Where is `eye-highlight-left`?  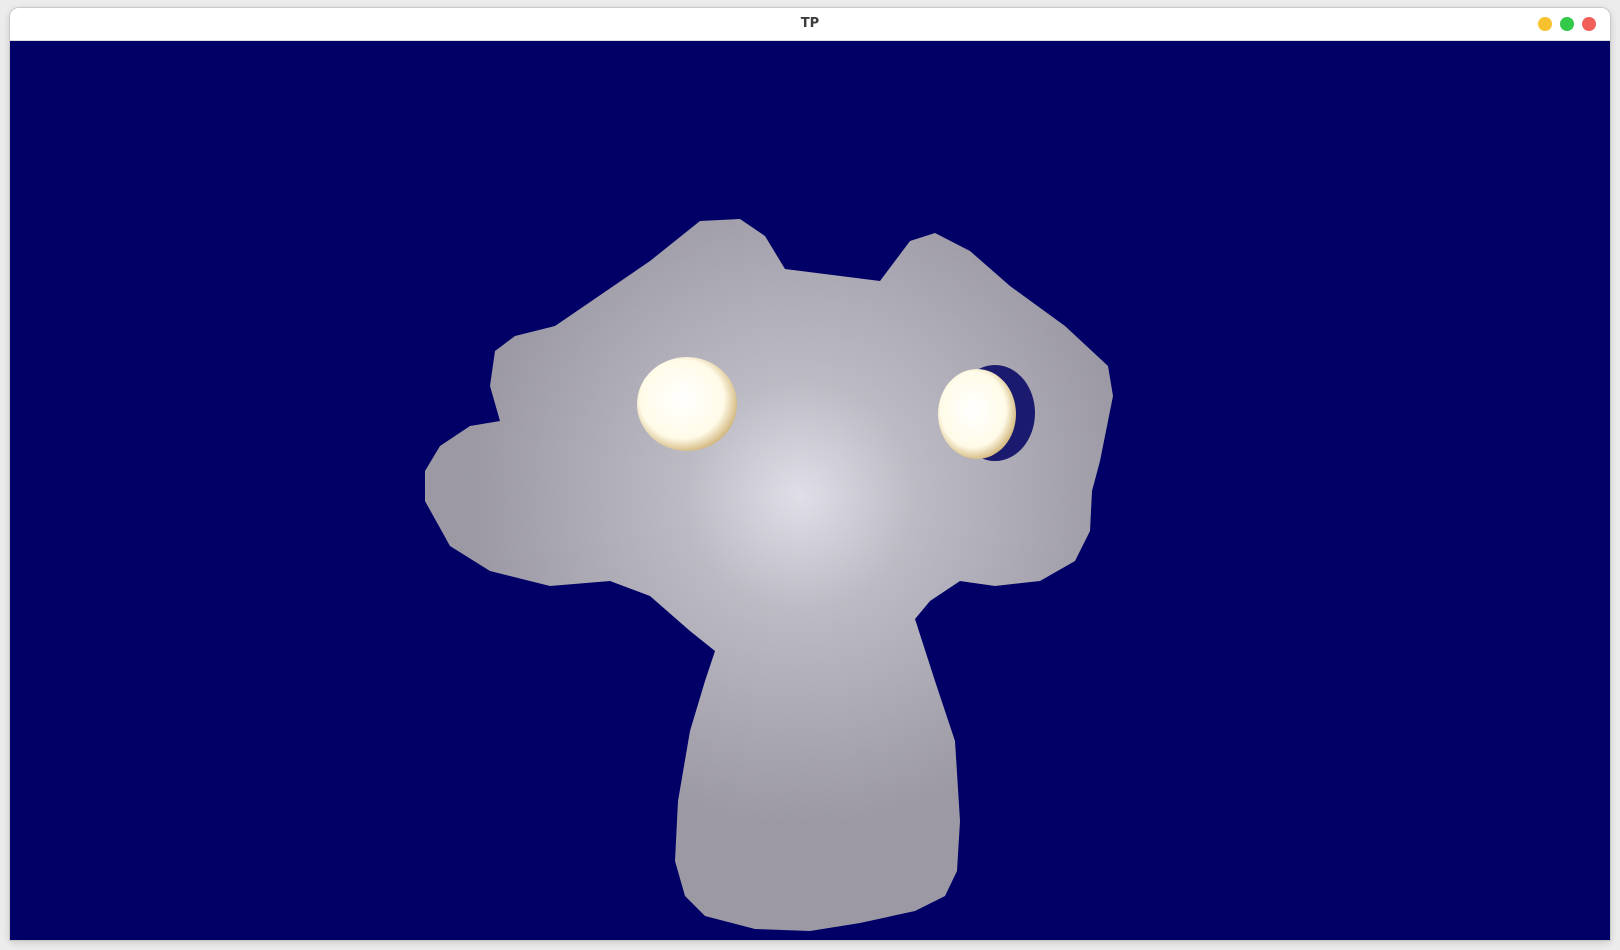 eye-highlight-left is located at coordinates (687, 404).